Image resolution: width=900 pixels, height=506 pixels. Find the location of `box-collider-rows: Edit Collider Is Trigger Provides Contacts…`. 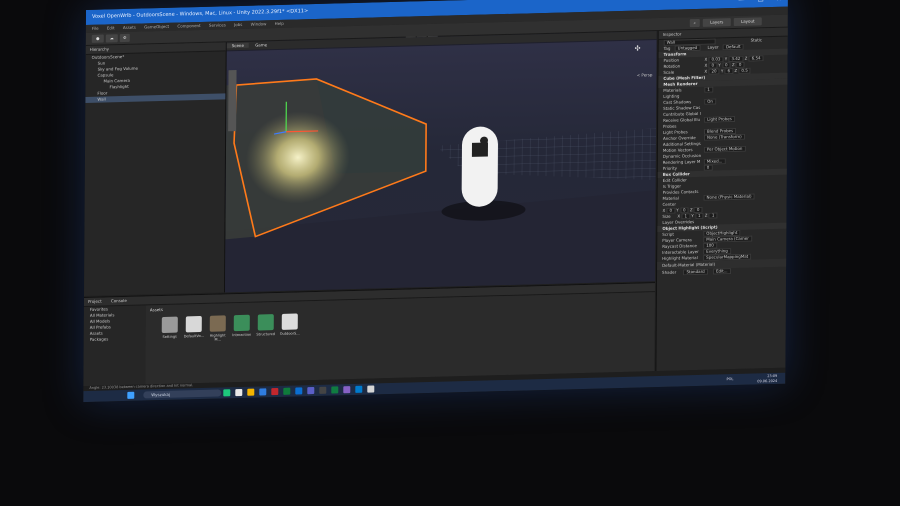

box-collider-rows: Edit Collider Is Trigger Provides Contacts… is located at coordinates (722, 191).